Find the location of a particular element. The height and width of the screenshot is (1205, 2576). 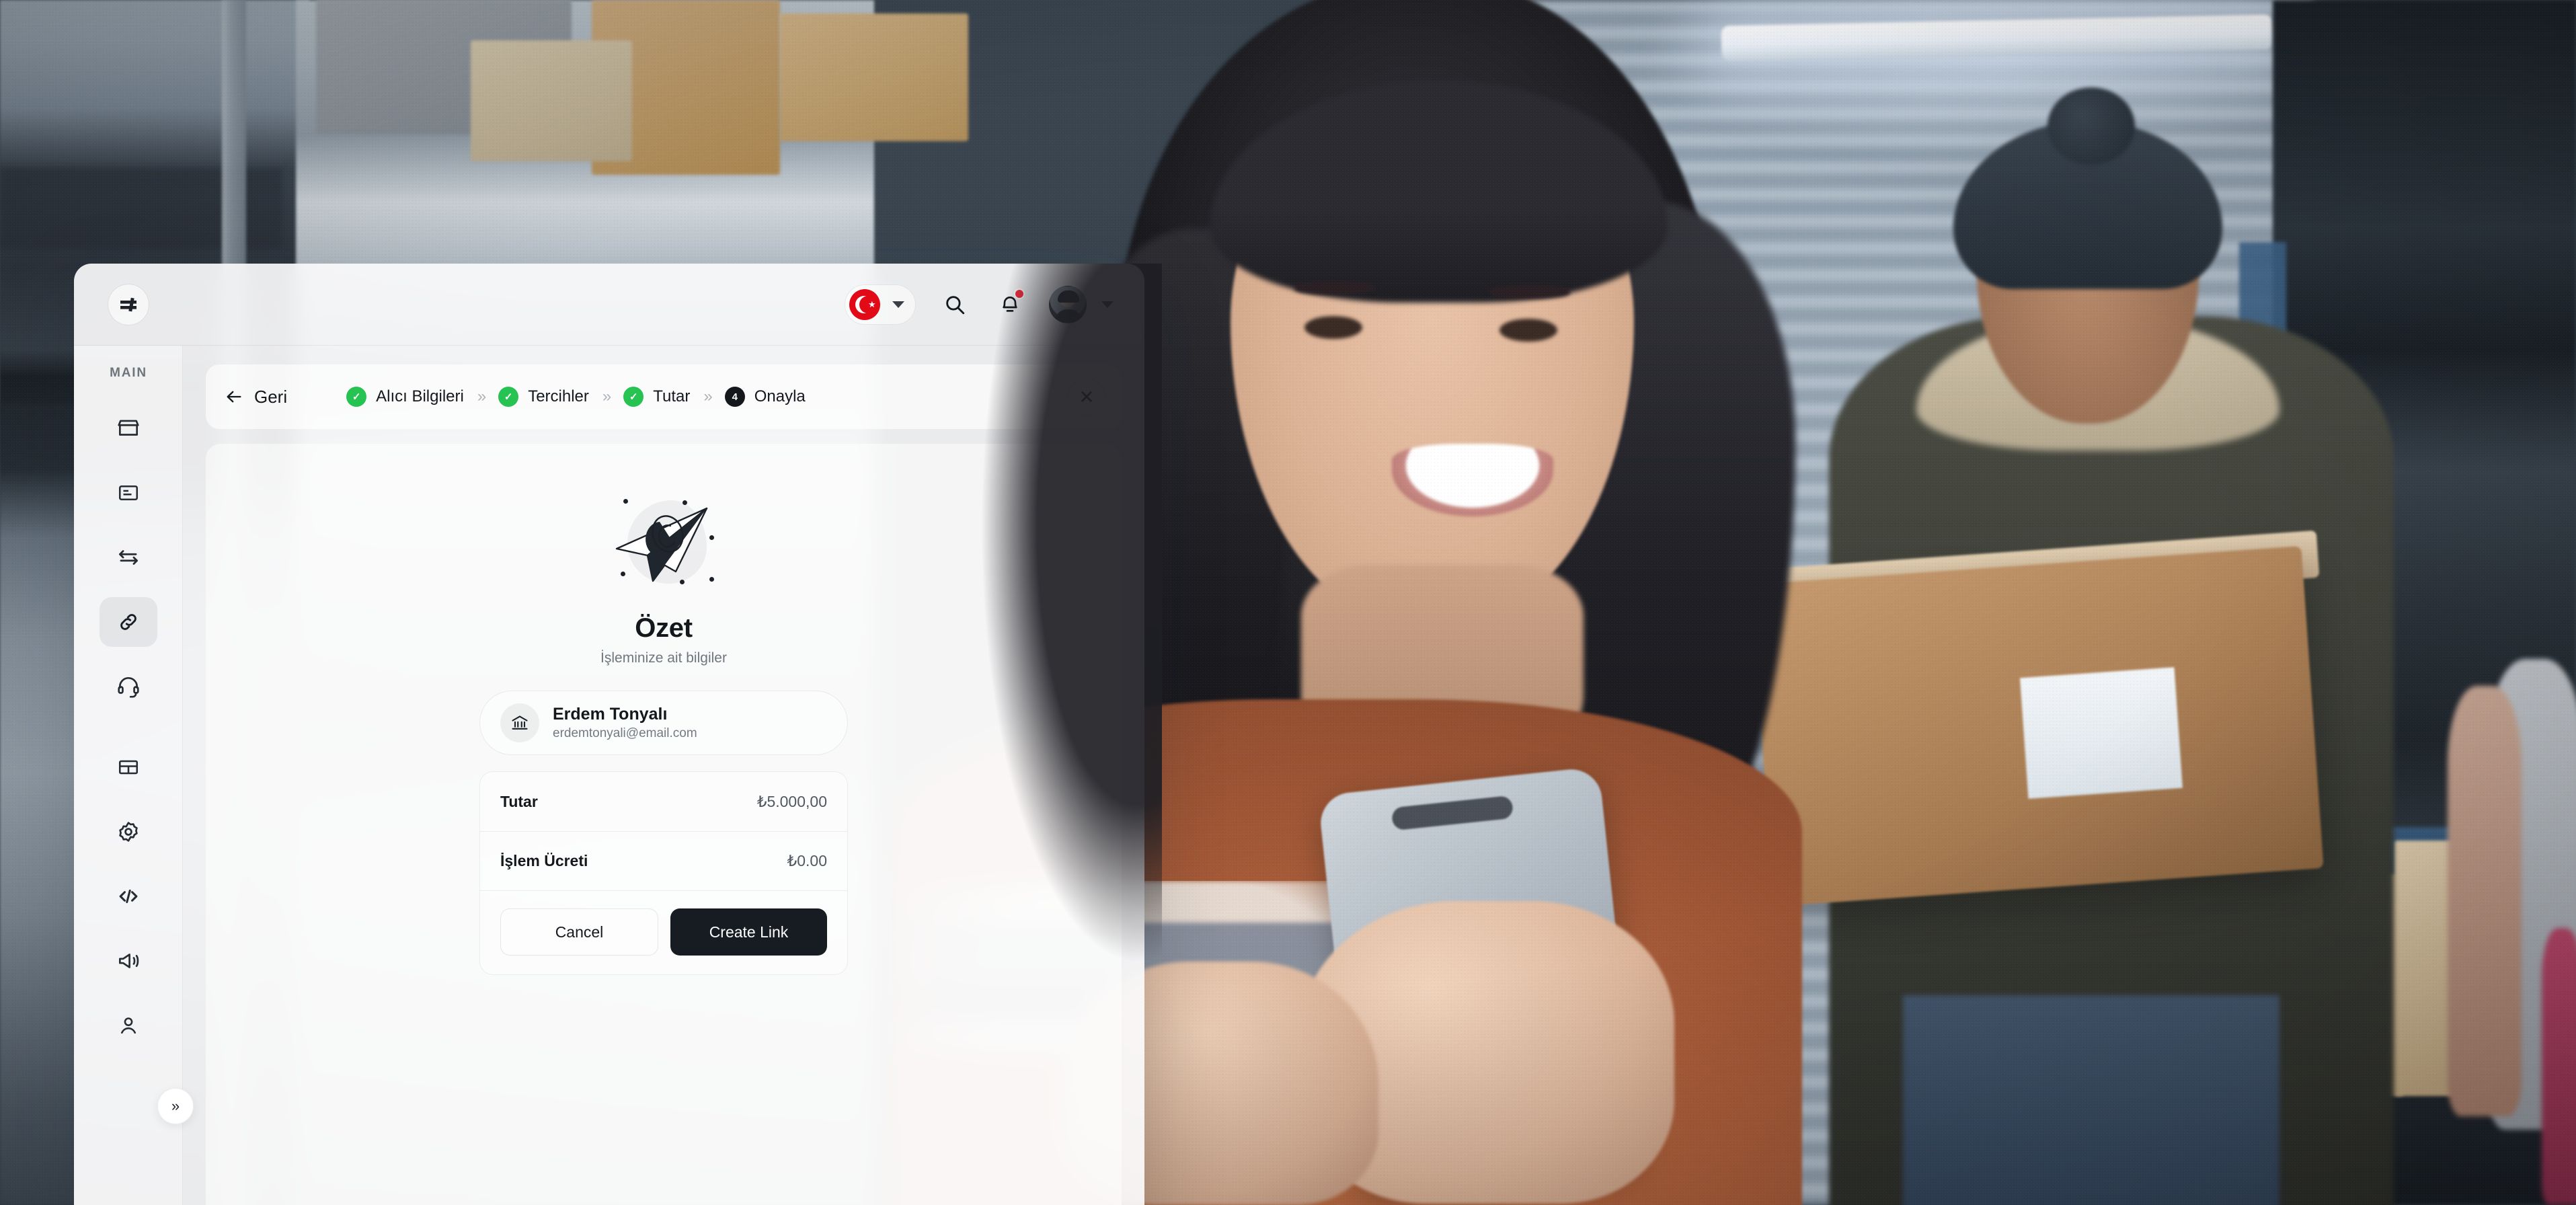

step-alici-bilgileri: ✓ Alıcı Bilgileri is located at coordinates (405, 397).